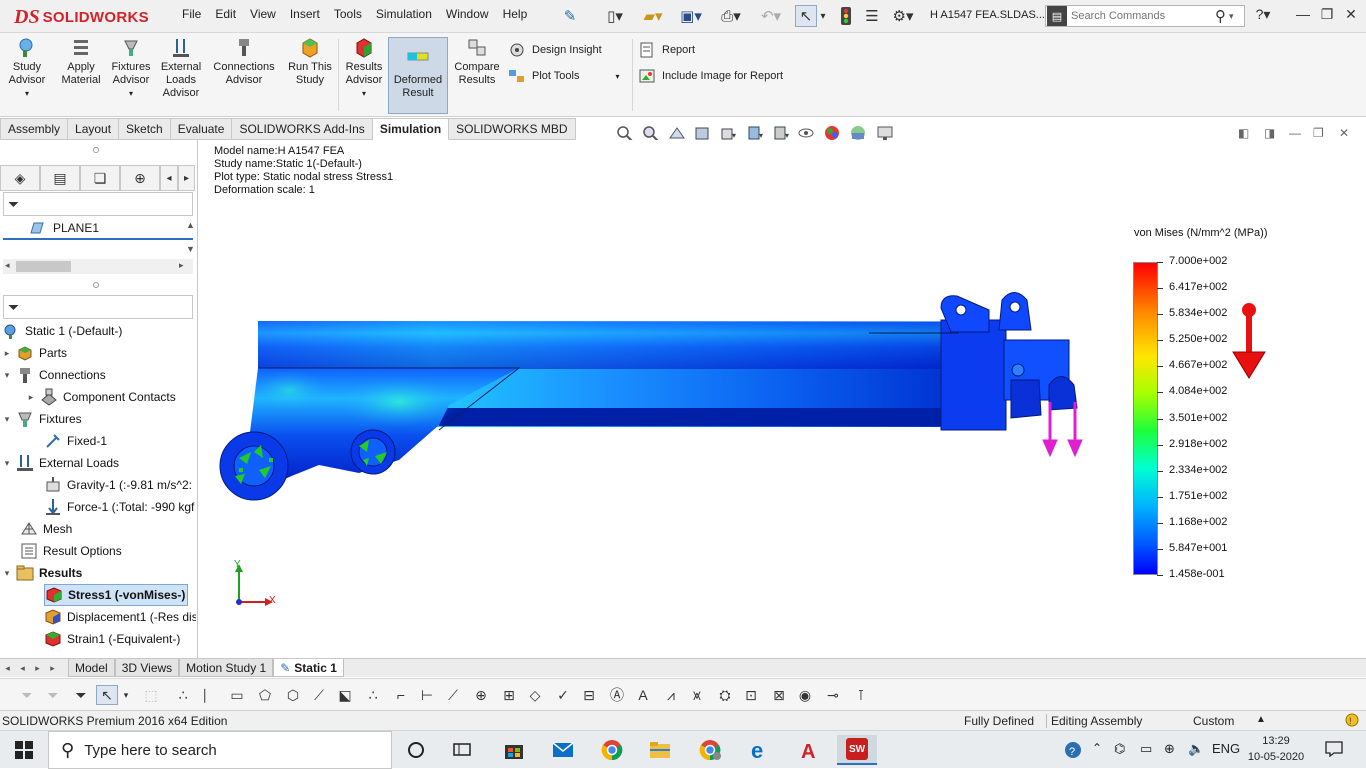 Image resolution: width=1366 pixels, height=769 pixels. What do you see at coordinates (364, 68) in the screenshot?
I see `results-advisor-button: Results Advisor ▾` at bounding box center [364, 68].